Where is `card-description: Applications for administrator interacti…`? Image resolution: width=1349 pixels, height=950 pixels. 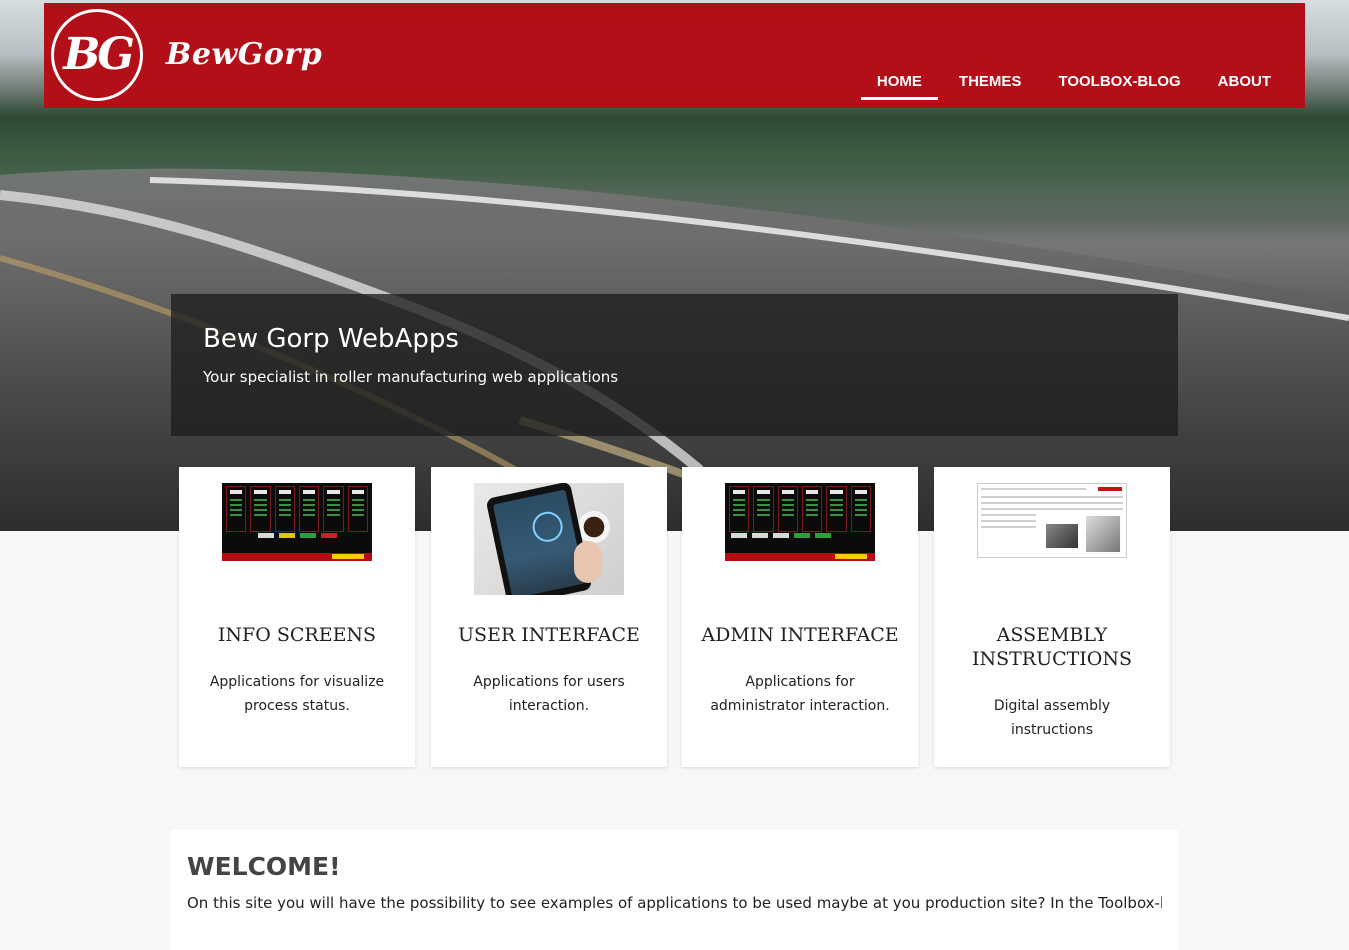
card-description: Applications for administrator interacti… is located at coordinates (800, 694).